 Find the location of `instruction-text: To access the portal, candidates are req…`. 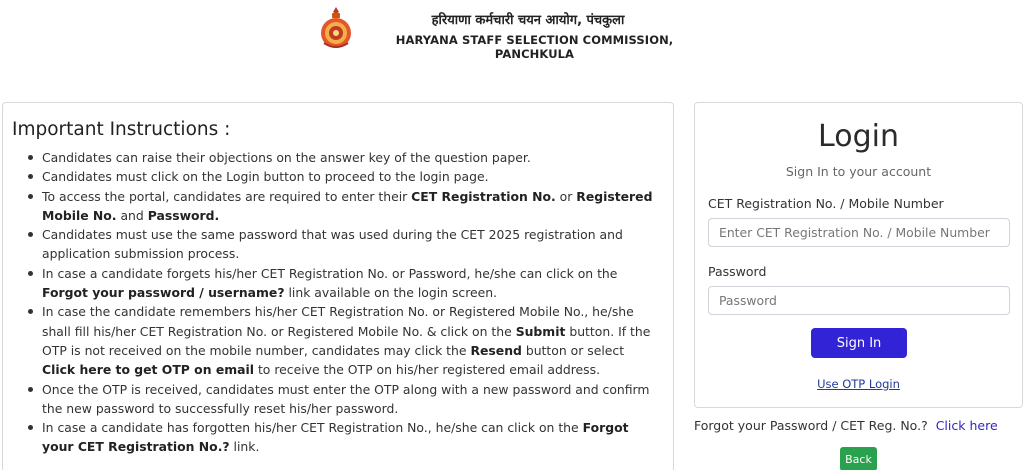

instruction-text: To access the portal, candidates are req… is located at coordinates (227, 196).